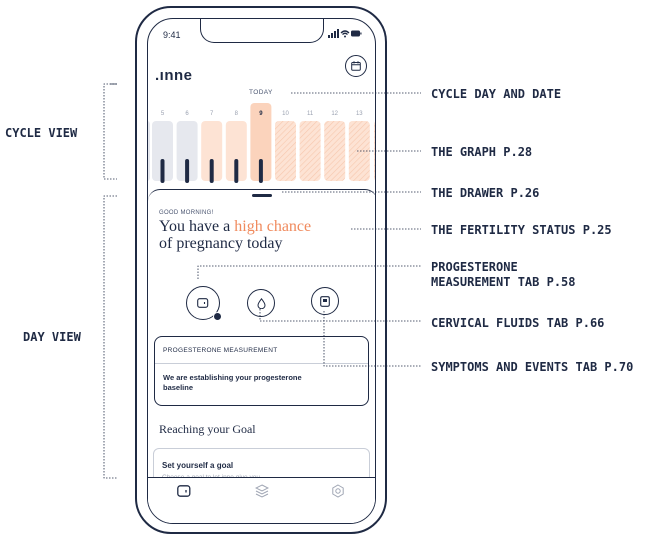 This screenshot has height=535, width=659. Describe the element at coordinates (521, 230) in the screenshot. I see `label-fertility-status: THE FERTILITY STATUS P.25` at that location.